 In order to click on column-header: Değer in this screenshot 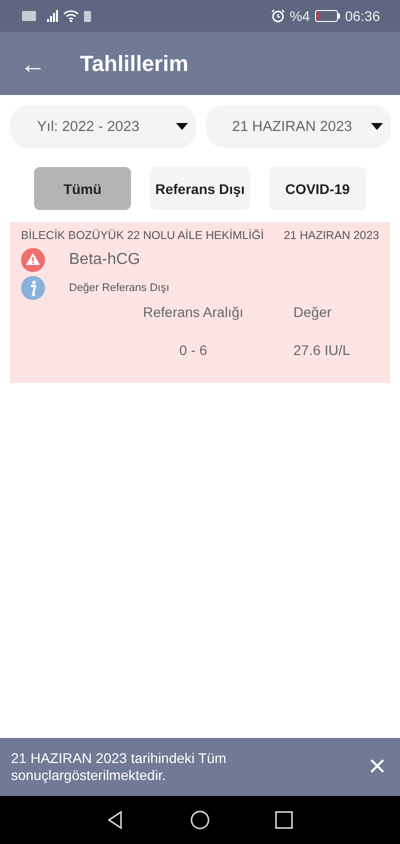, I will do `click(313, 312)`.